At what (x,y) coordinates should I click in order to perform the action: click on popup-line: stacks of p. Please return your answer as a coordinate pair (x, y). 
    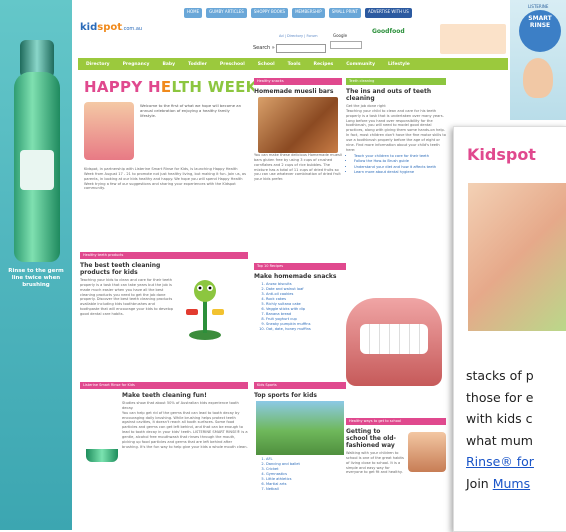
    Looking at the image, I should click on (500, 375).